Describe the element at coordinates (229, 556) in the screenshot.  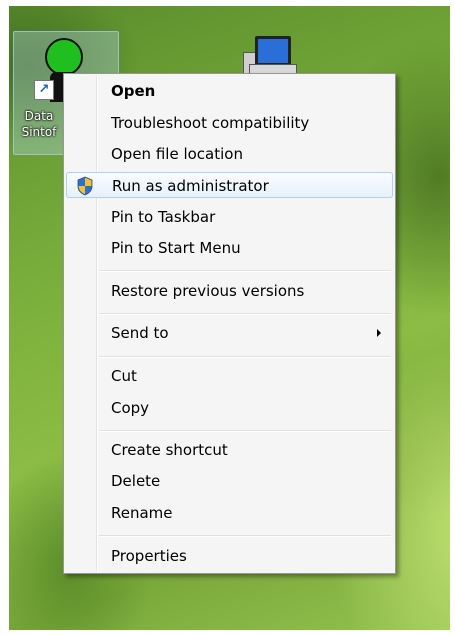
I see `menu-item-properties: Properties` at that location.